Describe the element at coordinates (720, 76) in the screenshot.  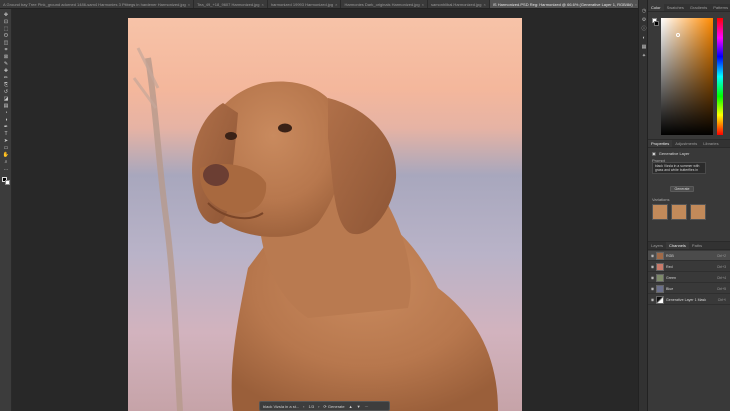
I see `hue-slider` at that location.